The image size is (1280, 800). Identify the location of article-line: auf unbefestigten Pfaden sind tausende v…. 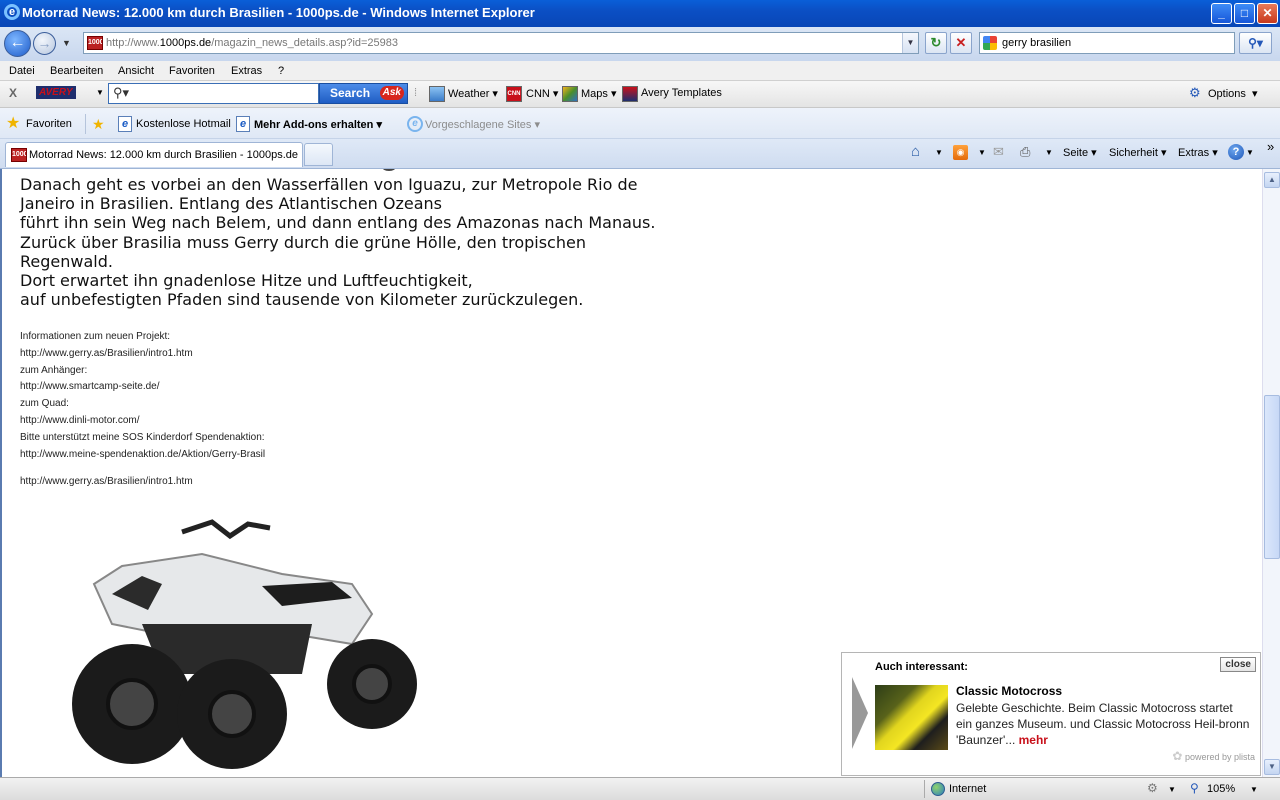
(302, 300).